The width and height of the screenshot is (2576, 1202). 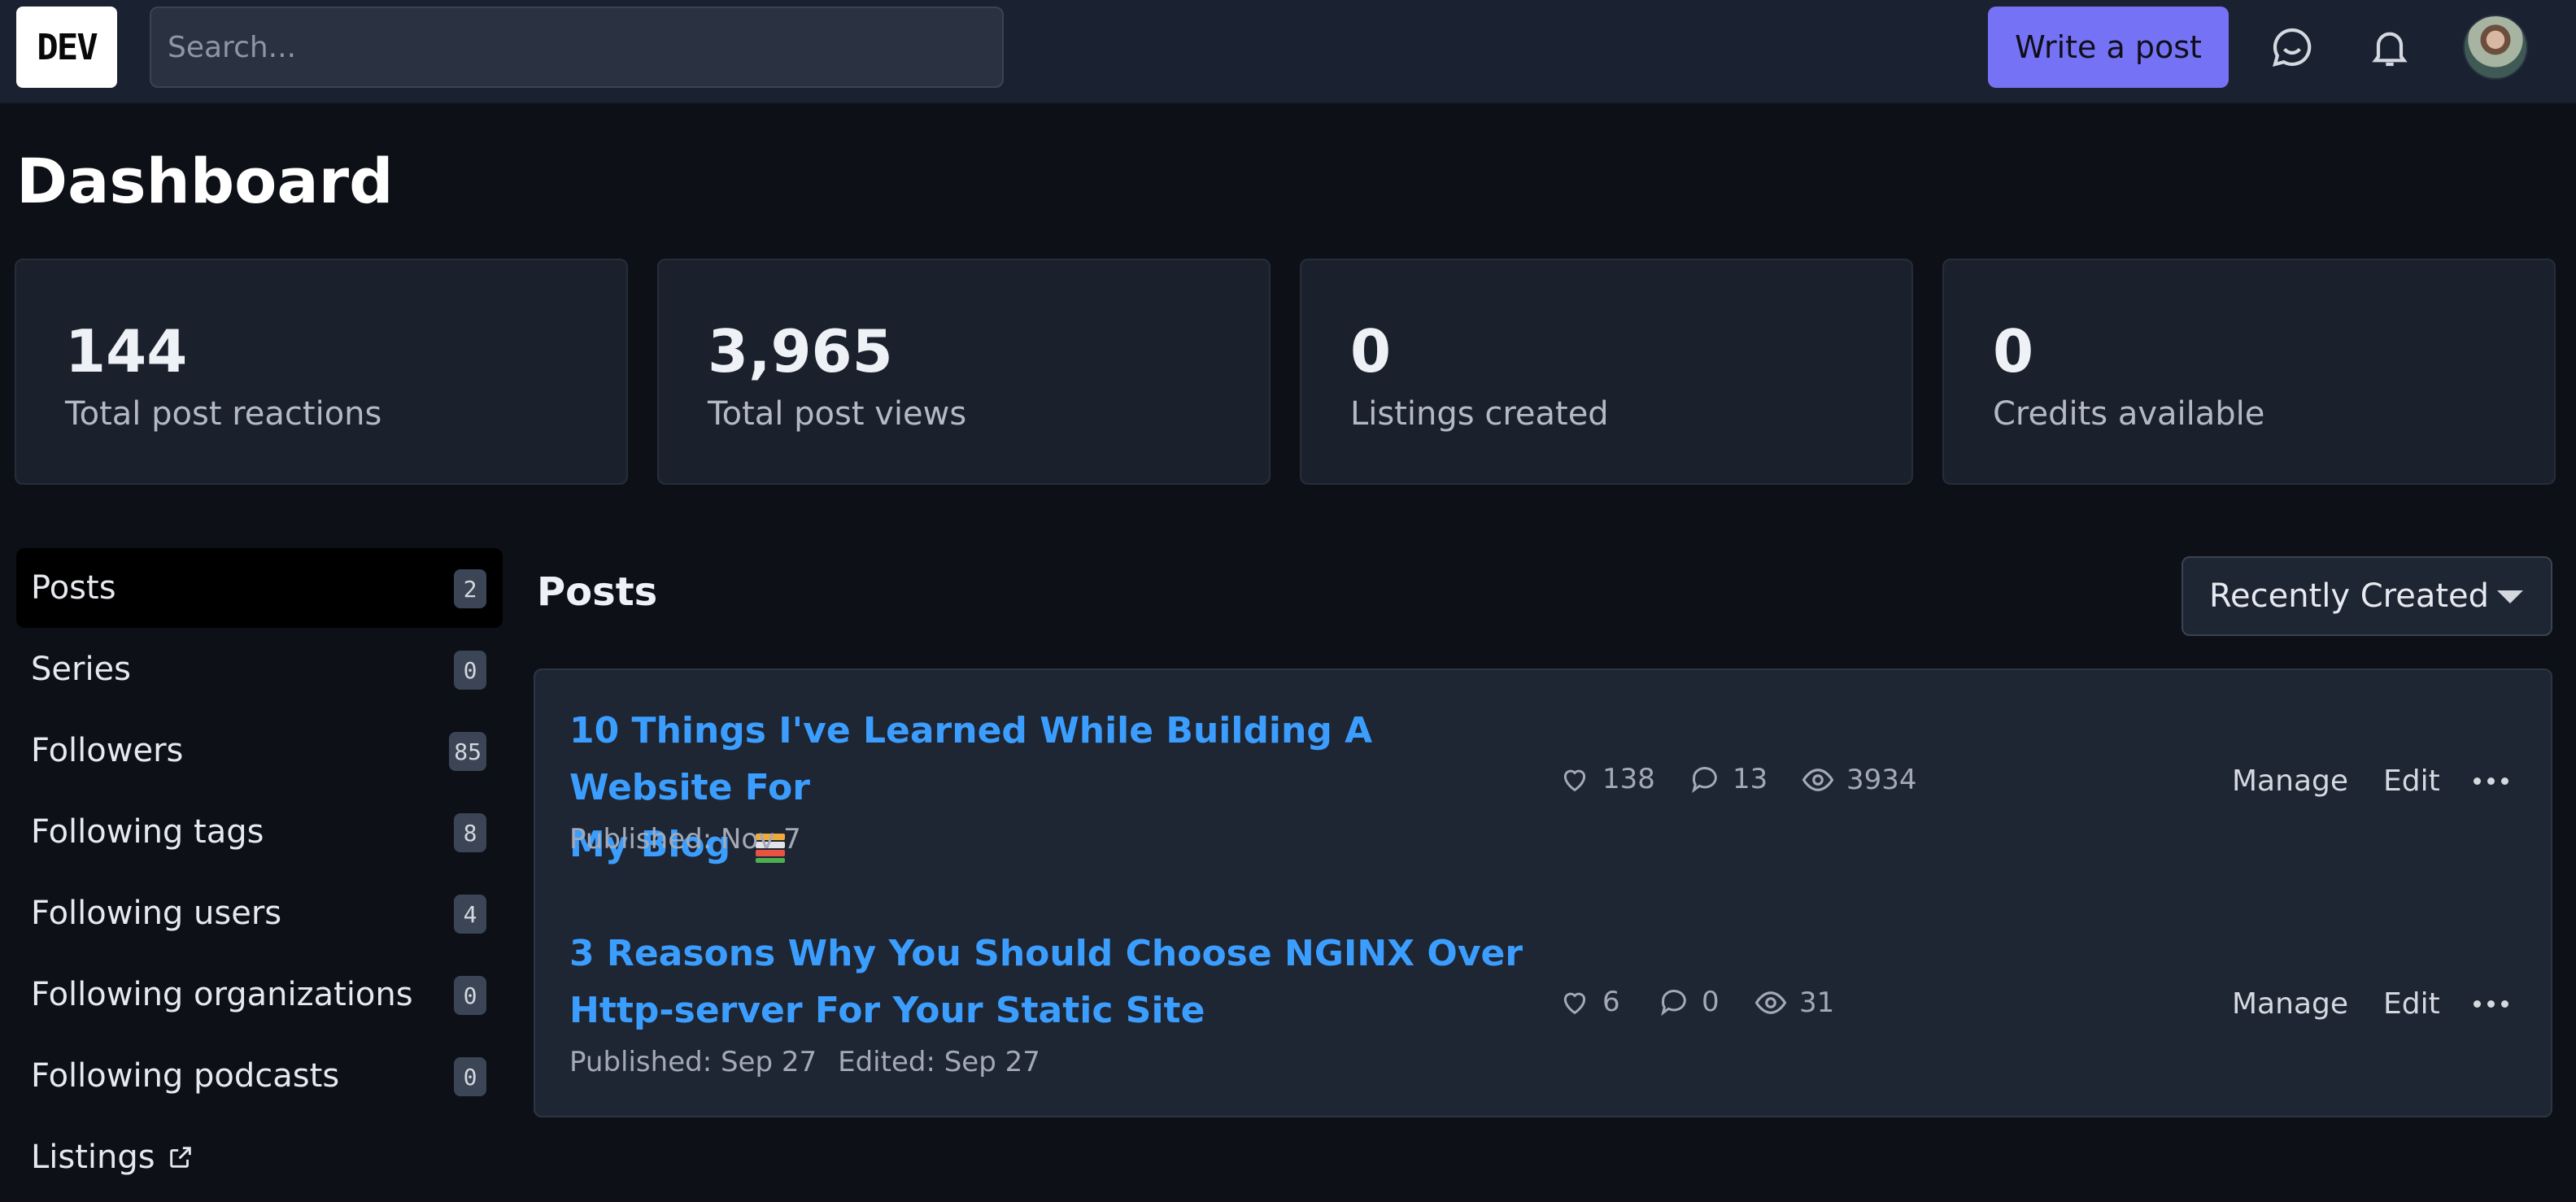 What do you see at coordinates (964, 372) in the screenshot?
I see `stat-card-views: 3,965 Total post views` at bounding box center [964, 372].